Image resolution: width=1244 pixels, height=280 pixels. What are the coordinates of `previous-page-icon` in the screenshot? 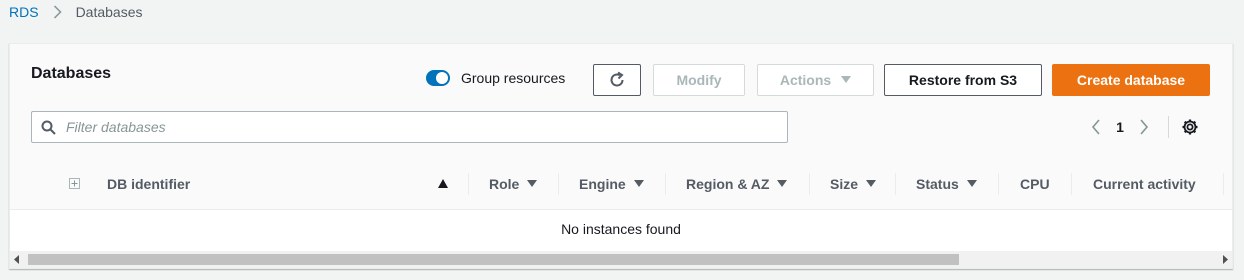 It's located at (1096, 127).